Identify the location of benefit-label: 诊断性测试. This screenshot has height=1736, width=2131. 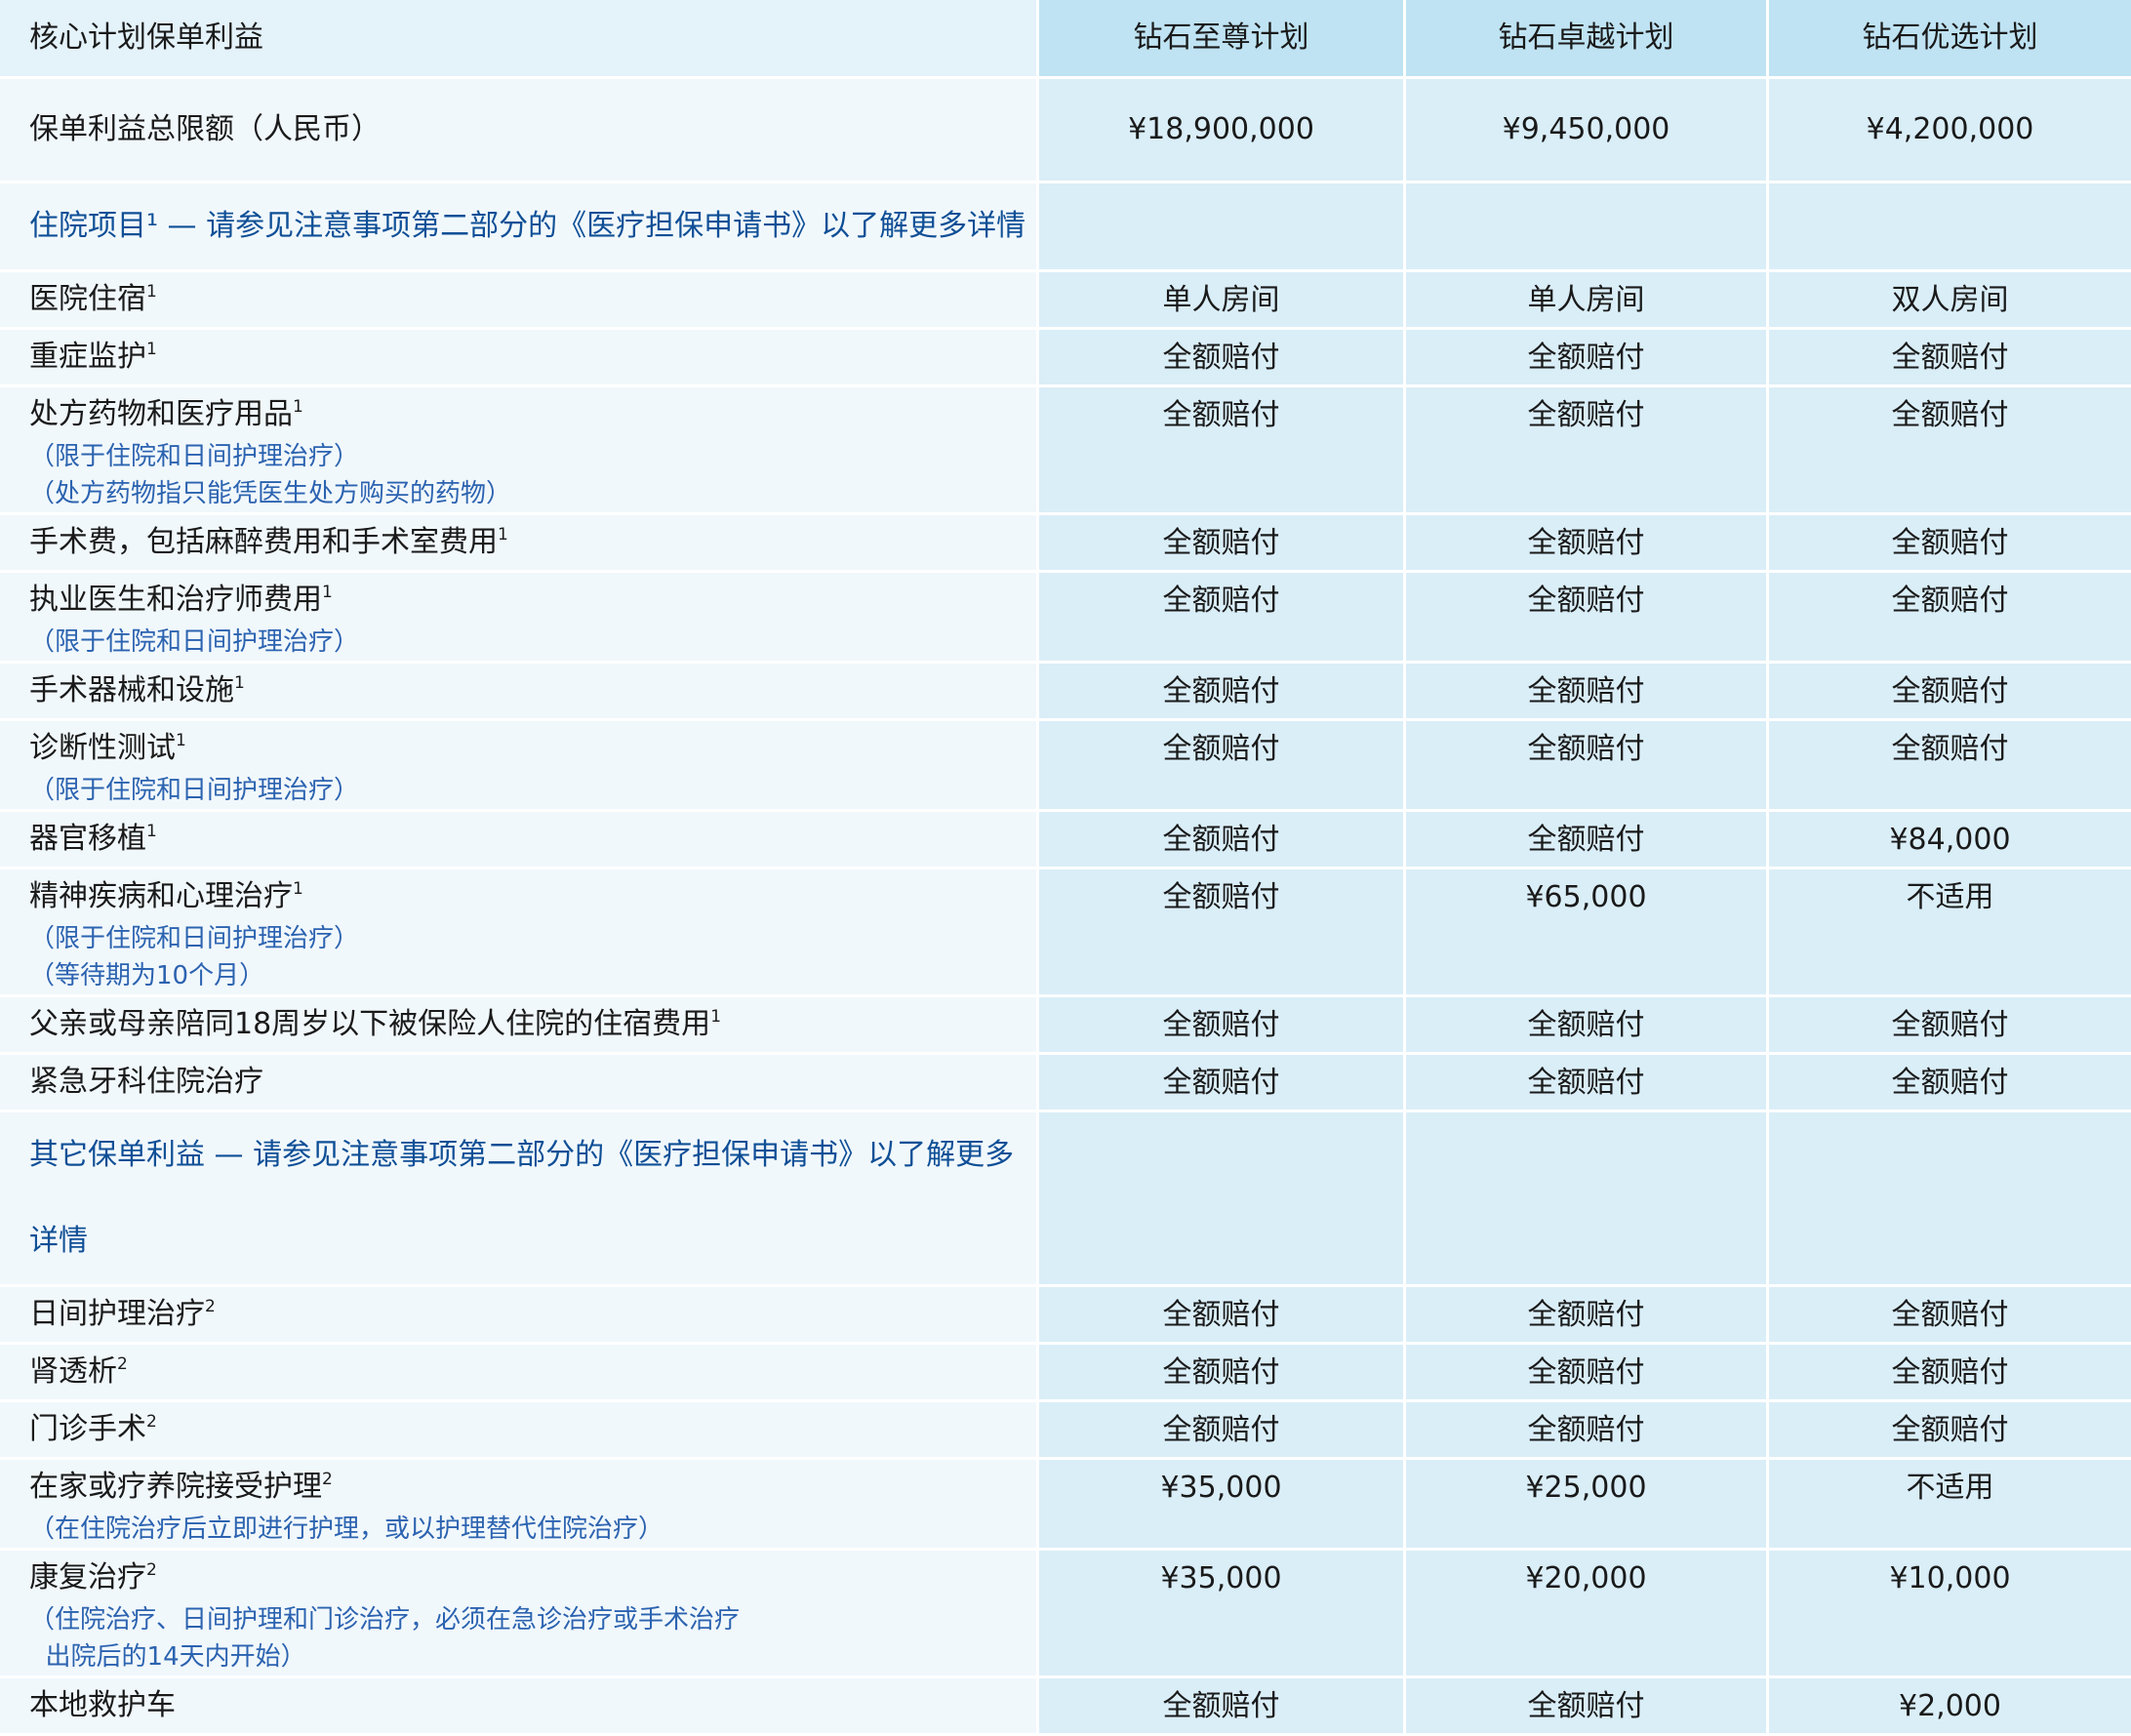
(102, 748).